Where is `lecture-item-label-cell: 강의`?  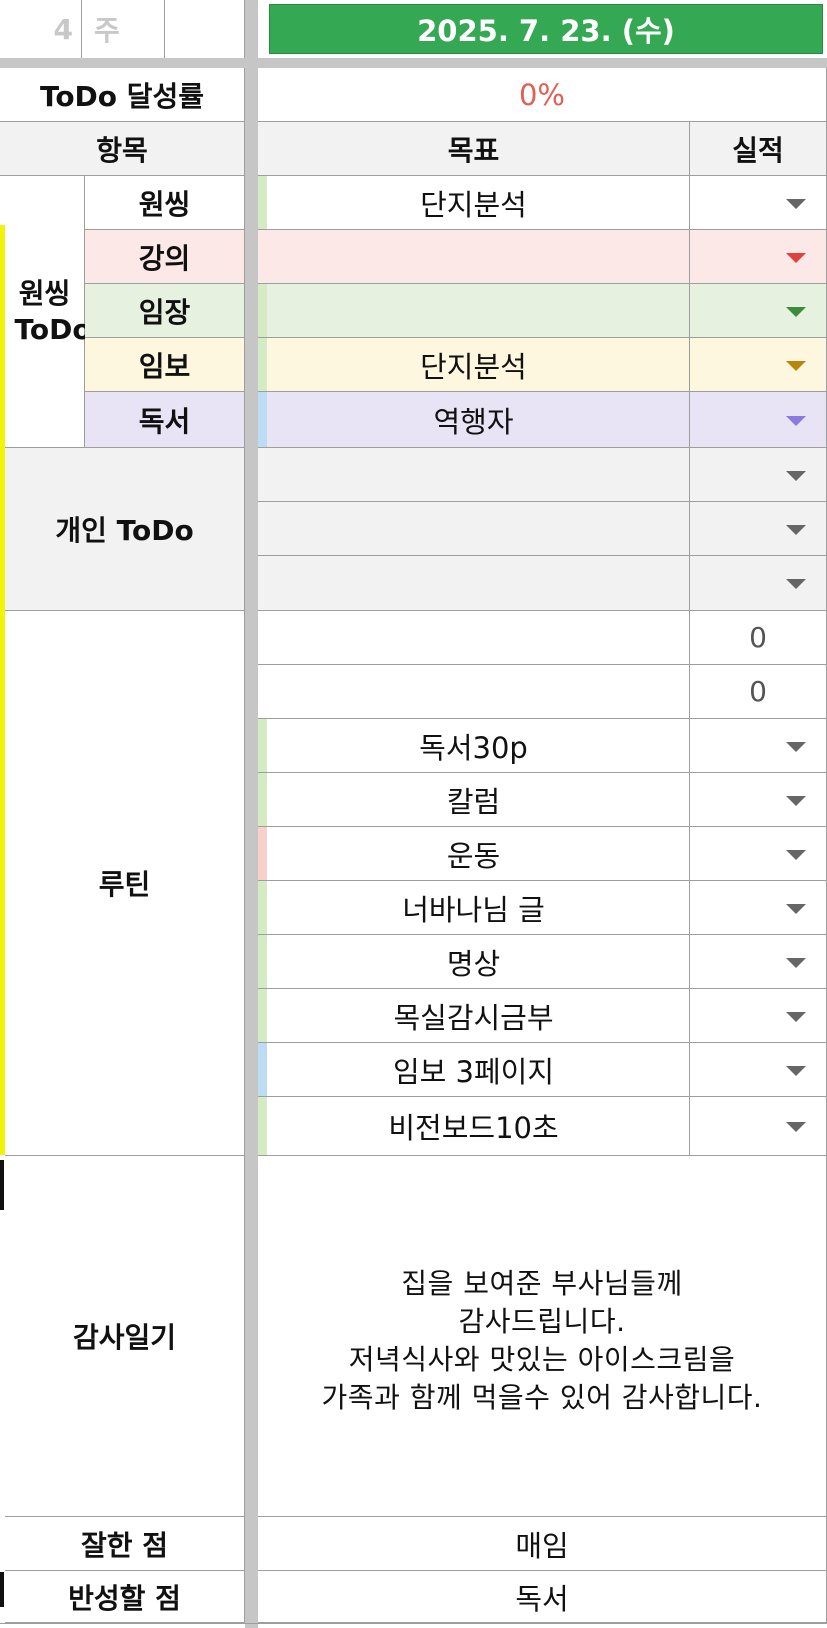
lecture-item-label-cell: 강의 is located at coordinates (165, 257).